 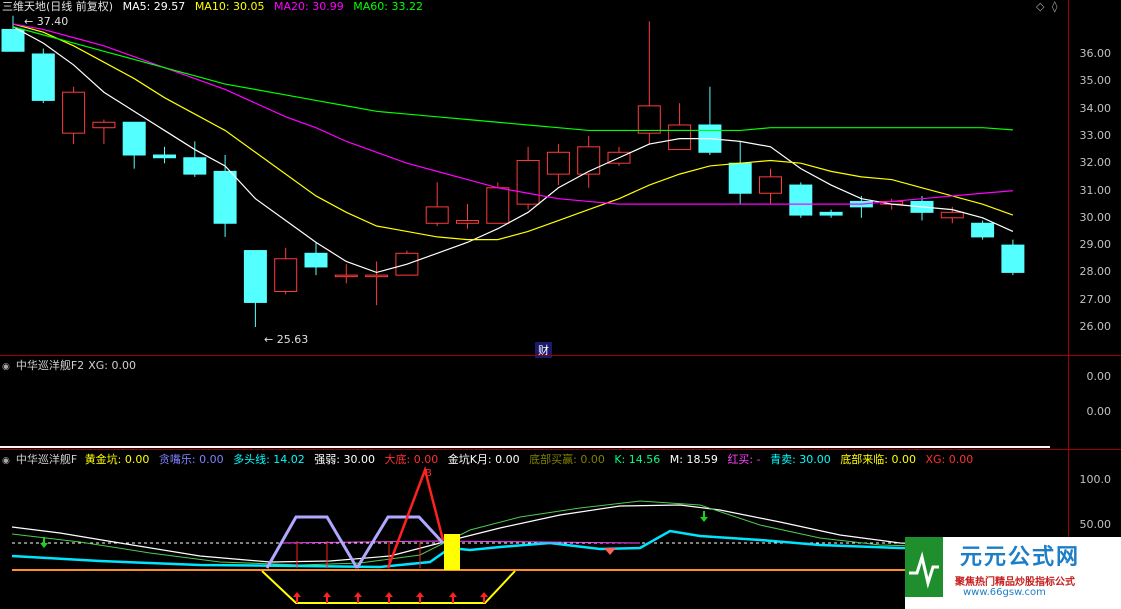 I want to click on panel2-baseline, so click(x=525, y=447).